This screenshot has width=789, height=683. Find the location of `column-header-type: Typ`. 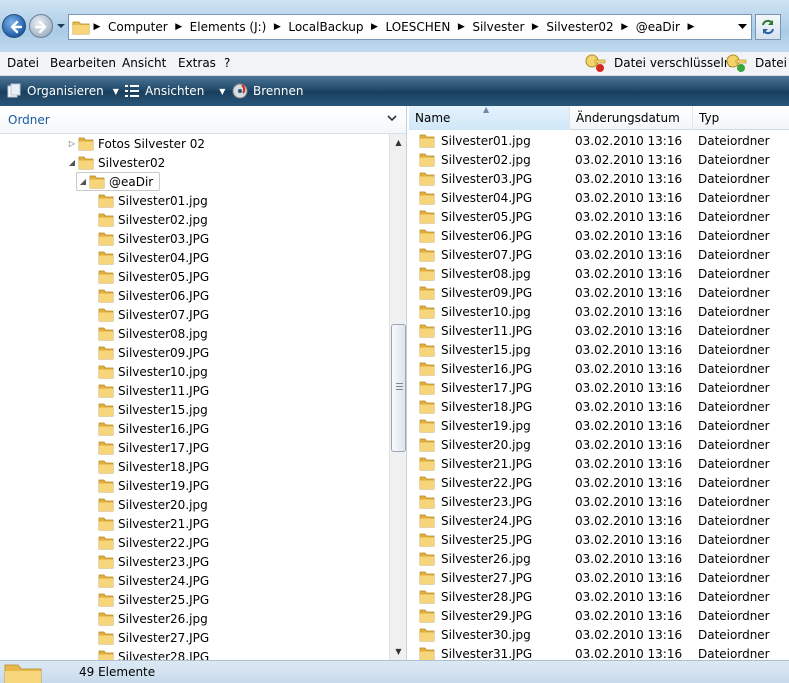

column-header-type: Typ is located at coordinates (741, 118).